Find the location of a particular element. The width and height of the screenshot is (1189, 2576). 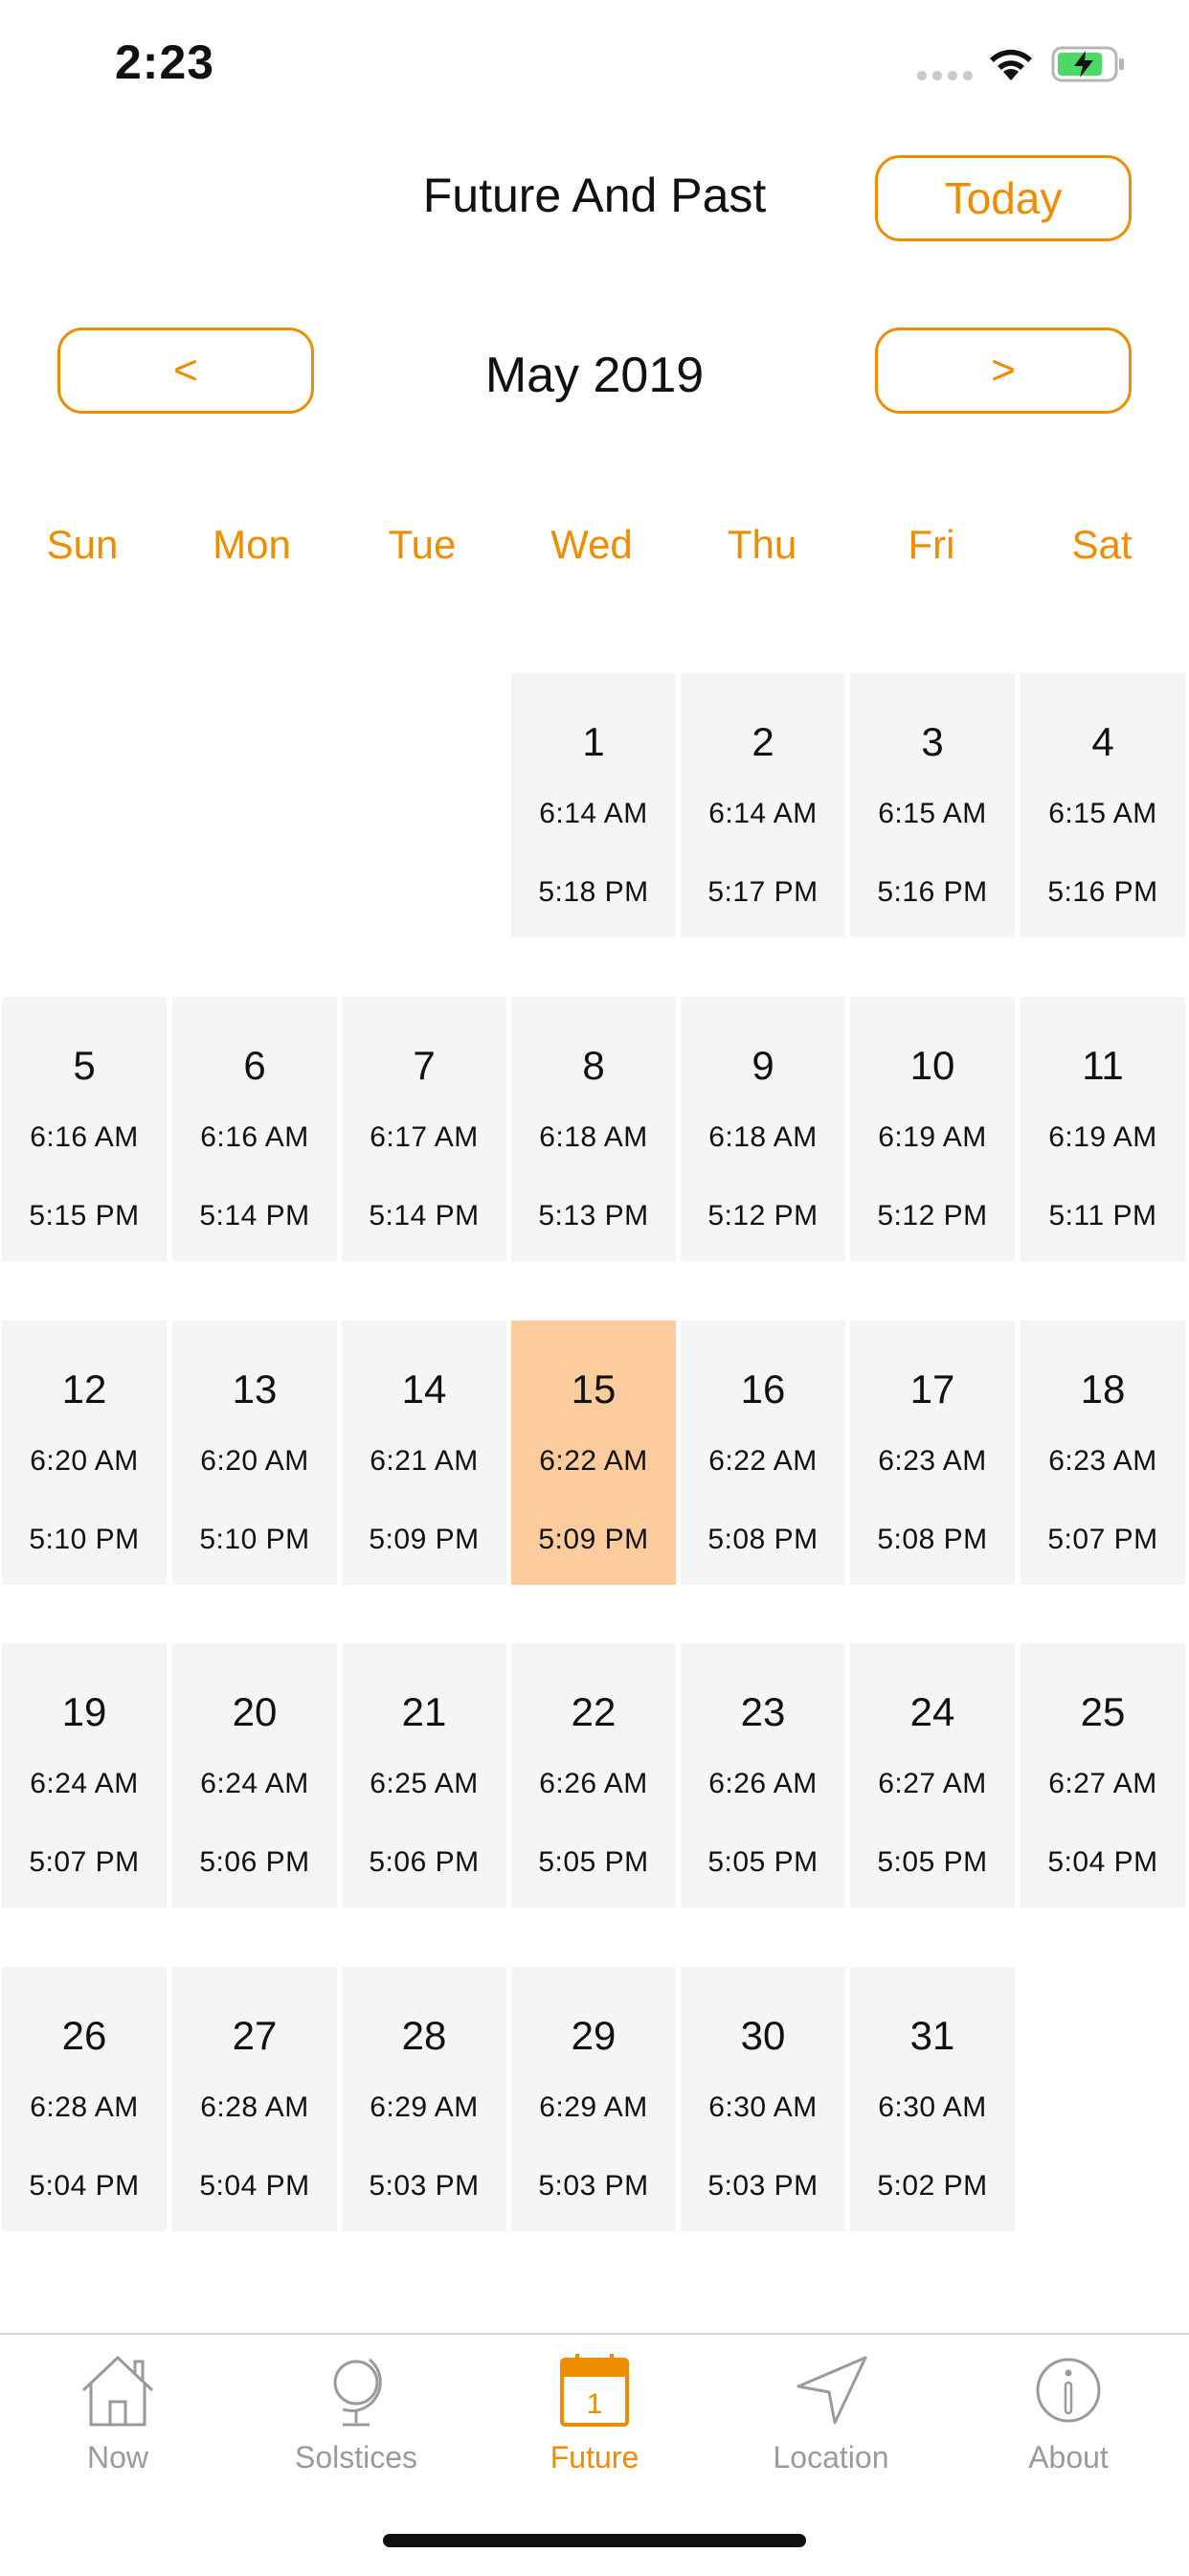

calendar-badge: 1 is located at coordinates (595, 2404).